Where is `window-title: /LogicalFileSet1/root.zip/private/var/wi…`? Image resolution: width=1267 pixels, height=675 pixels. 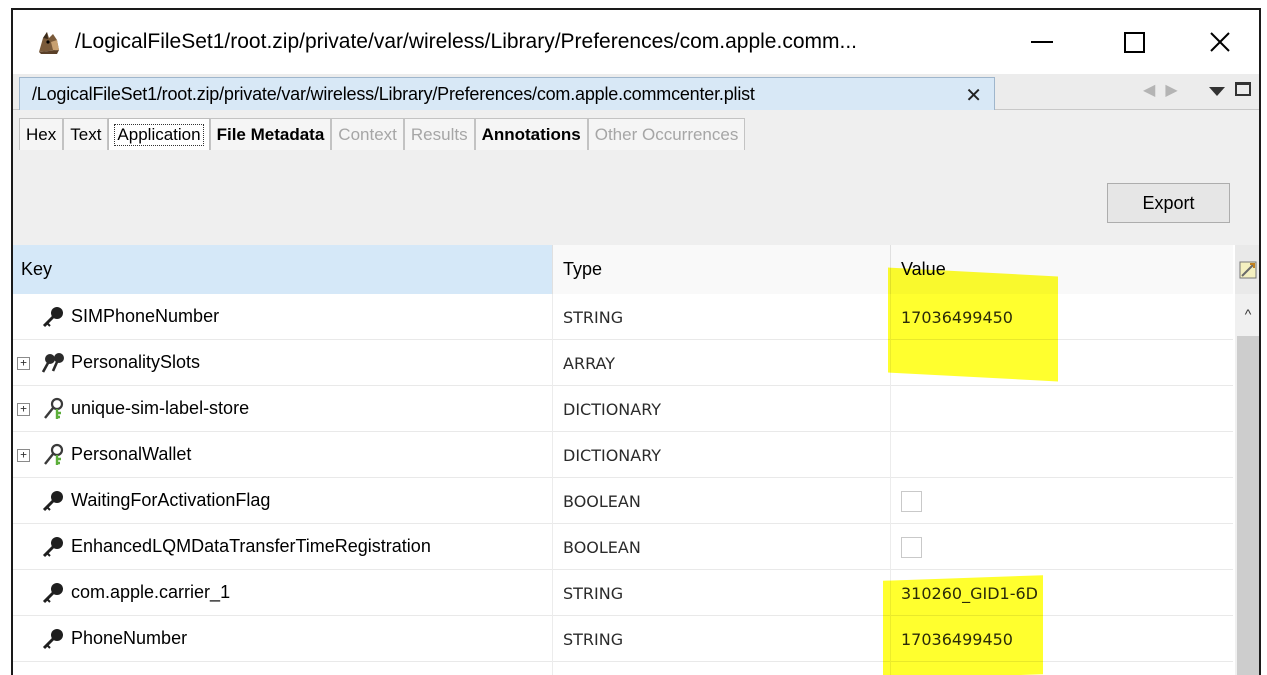 window-title: /LogicalFileSet1/root.zip/private/var/wi… is located at coordinates (466, 41).